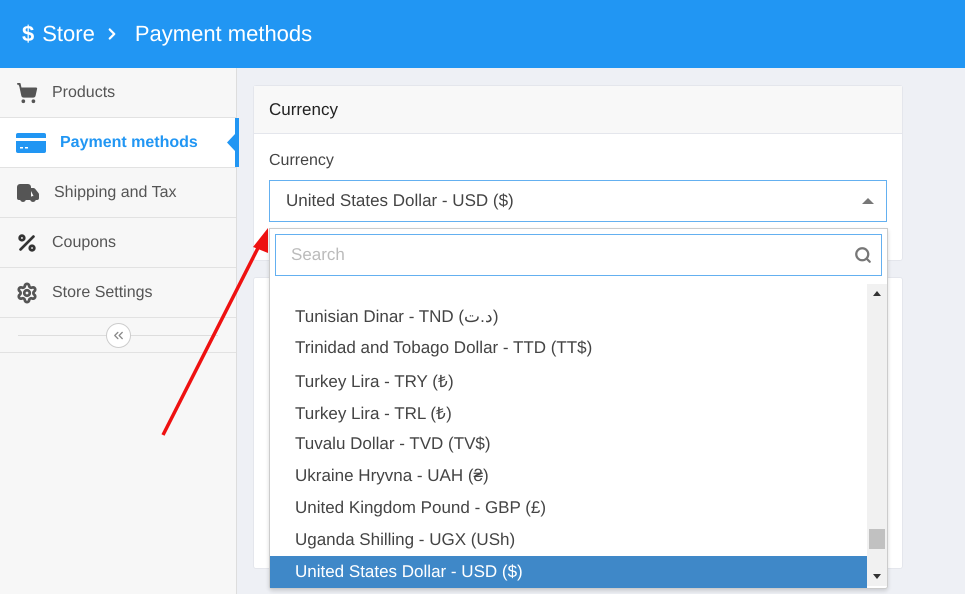 The image size is (965, 594). I want to click on card-title: Currency, so click(578, 110).